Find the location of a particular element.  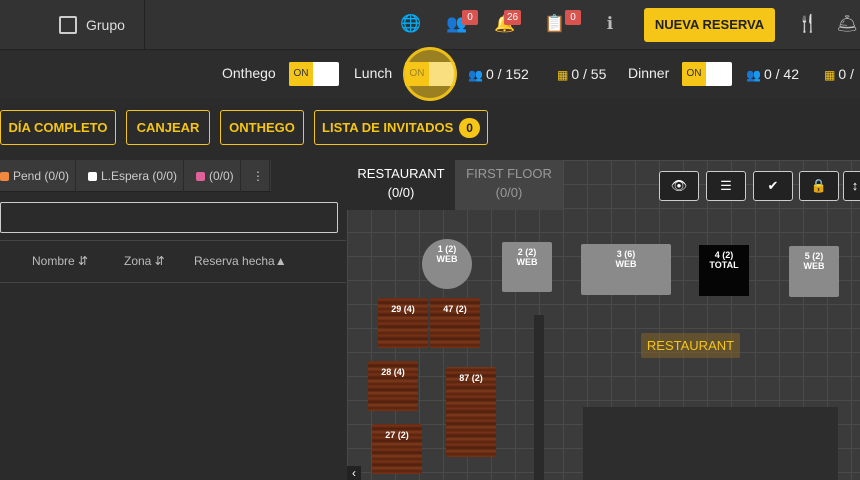

tab-other: (0/0) is located at coordinates (215, 176).